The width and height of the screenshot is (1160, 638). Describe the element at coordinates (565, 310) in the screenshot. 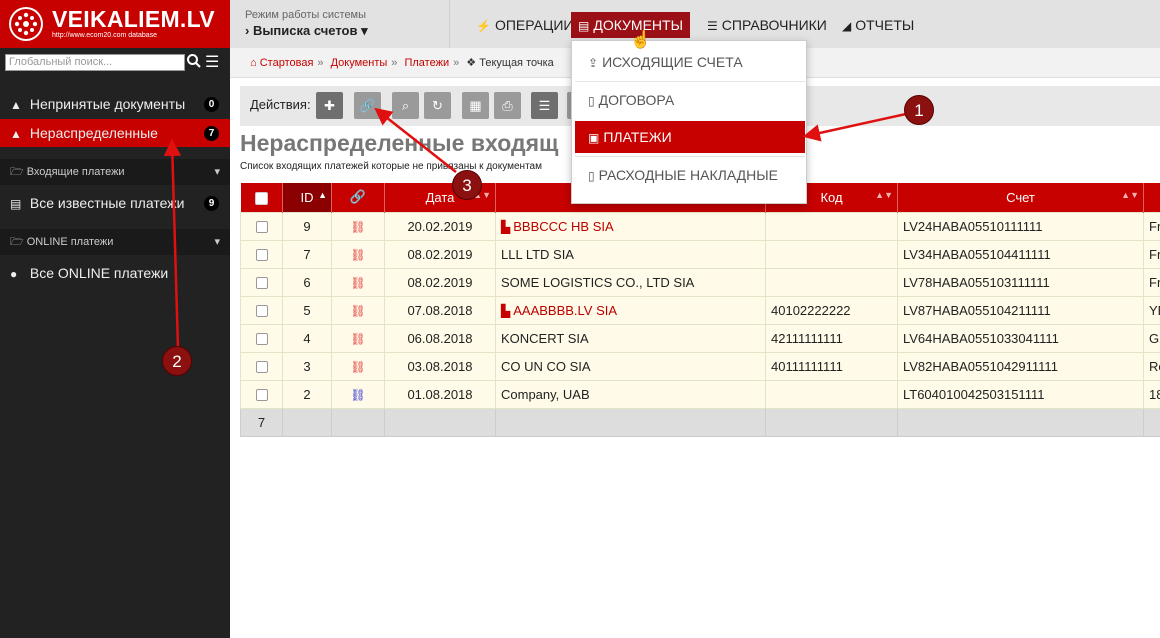

I see `company-name: AAABBBB.LV SIA` at that location.